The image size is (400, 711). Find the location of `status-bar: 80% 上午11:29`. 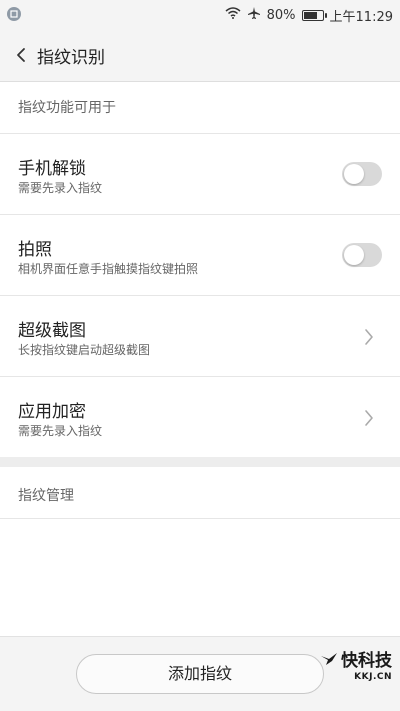

status-bar: 80% 上午11:29 is located at coordinates (200, 15).